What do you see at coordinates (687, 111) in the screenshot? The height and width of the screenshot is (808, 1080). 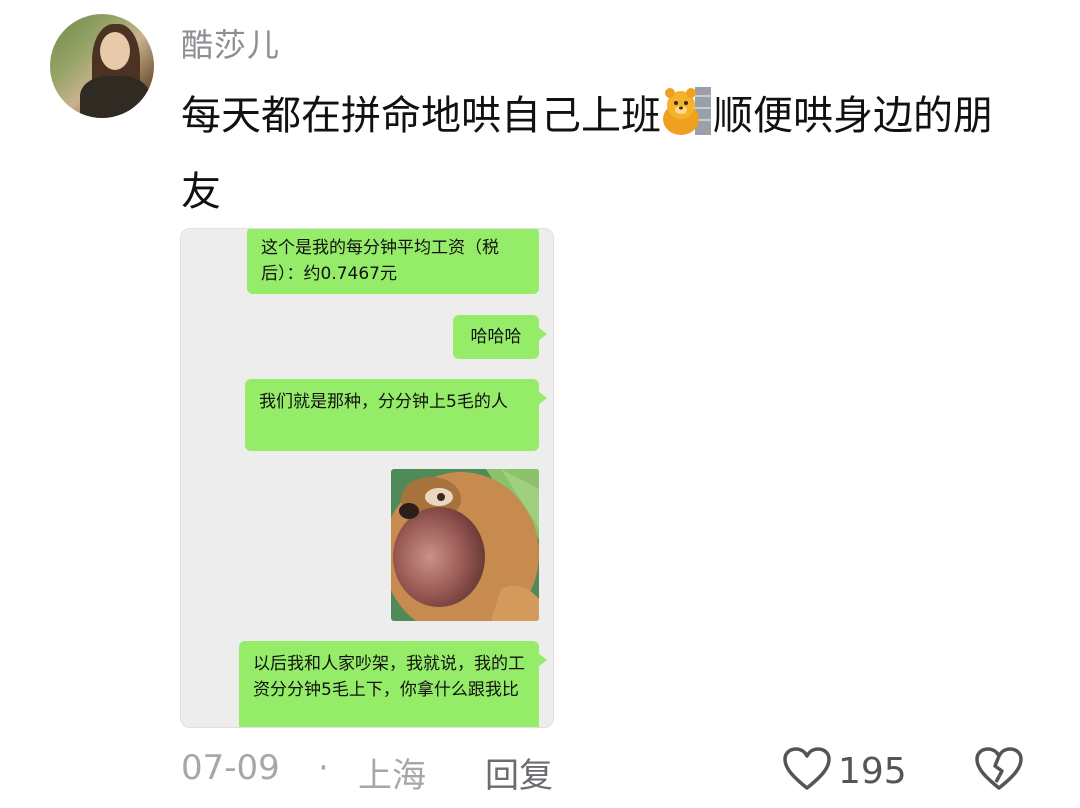 I see `bear-at-wall-emoji-icon` at bounding box center [687, 111].